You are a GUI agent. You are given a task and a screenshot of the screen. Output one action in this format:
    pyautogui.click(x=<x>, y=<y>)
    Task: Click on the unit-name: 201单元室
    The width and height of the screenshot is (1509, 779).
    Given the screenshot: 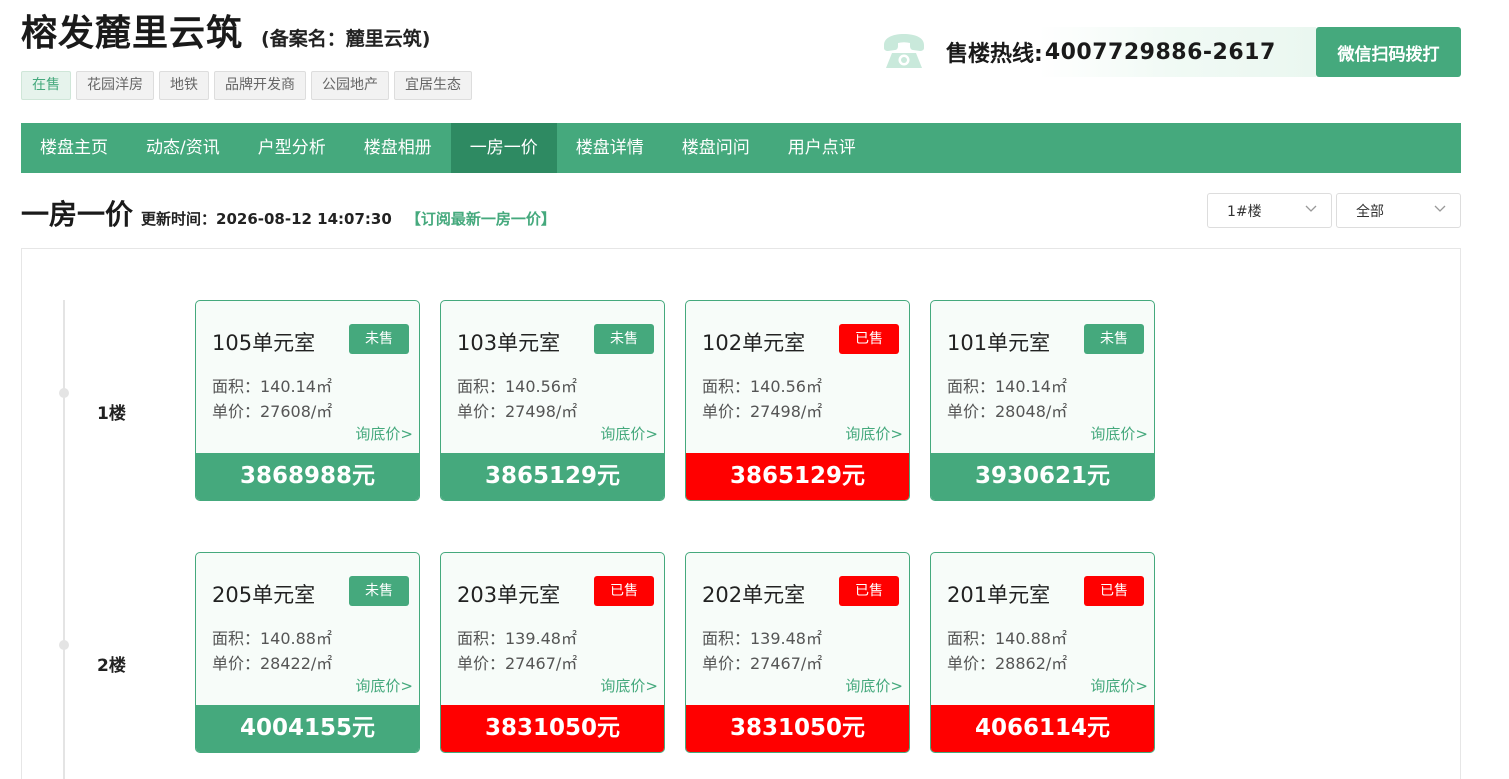 What is the action you would take?
    pyautogui.click(x=999, y=595)
    